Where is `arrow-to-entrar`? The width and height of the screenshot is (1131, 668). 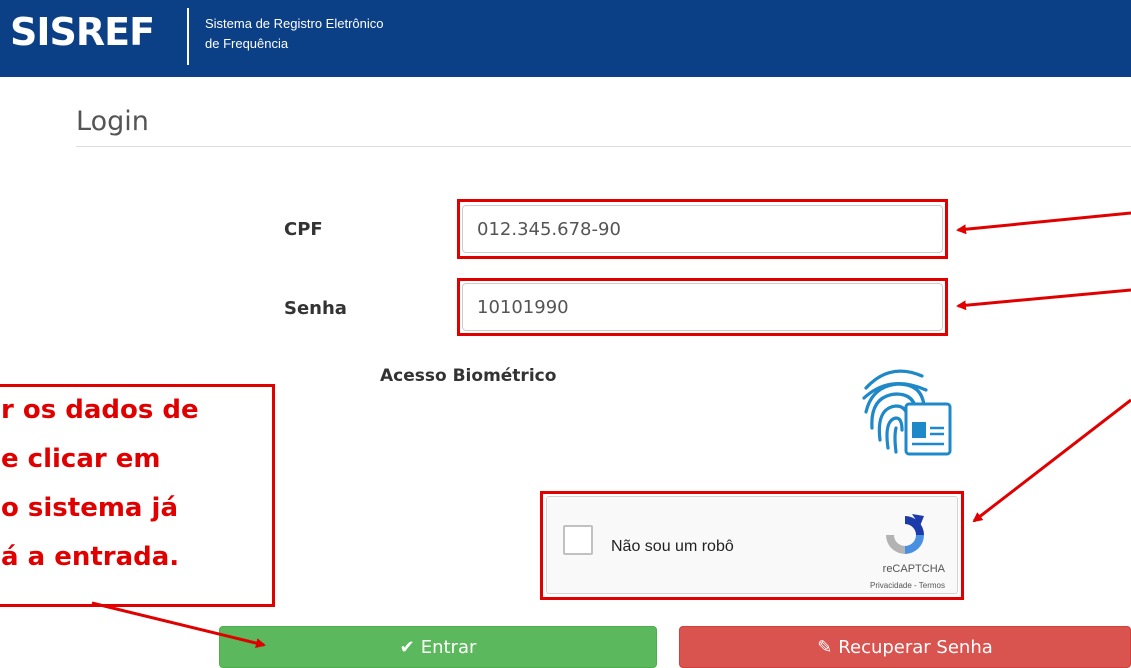 arrow-to-entrar is located at coordinates (178, 624).